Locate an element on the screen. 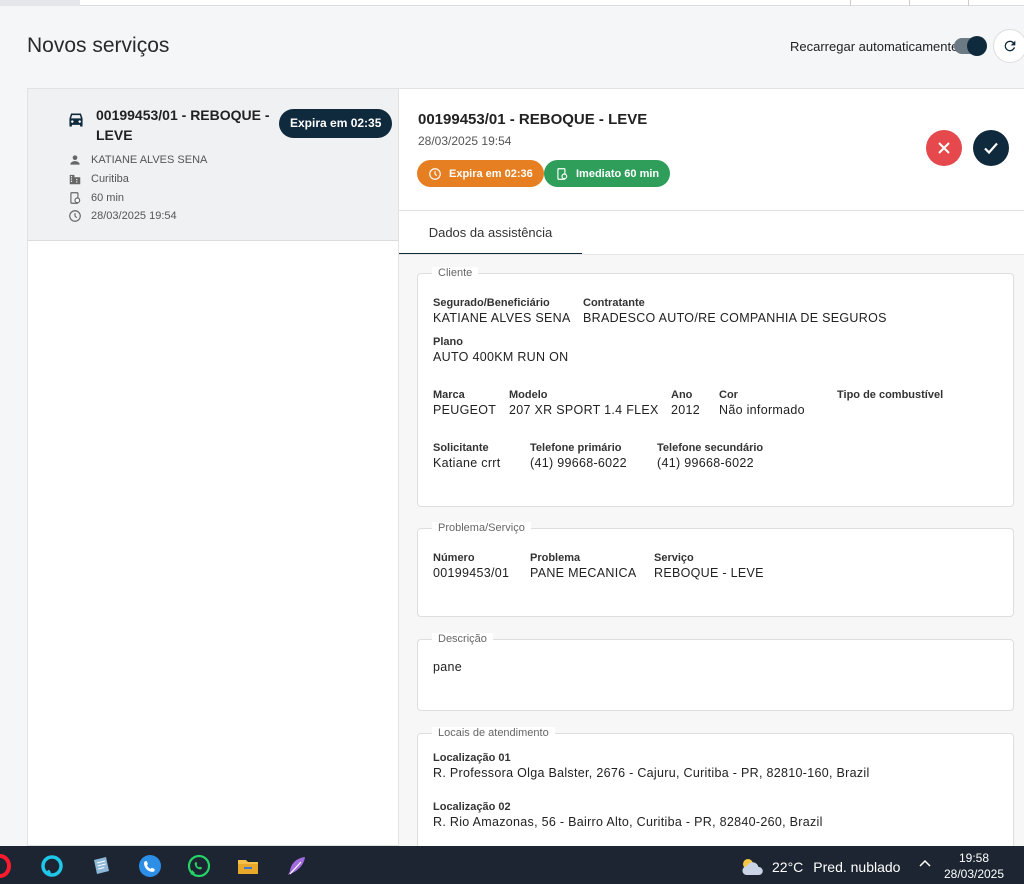 Image resolution: width=1024 pixels, height=884 pixels. section-legend: Descrição is located at coordinates (462, 639).